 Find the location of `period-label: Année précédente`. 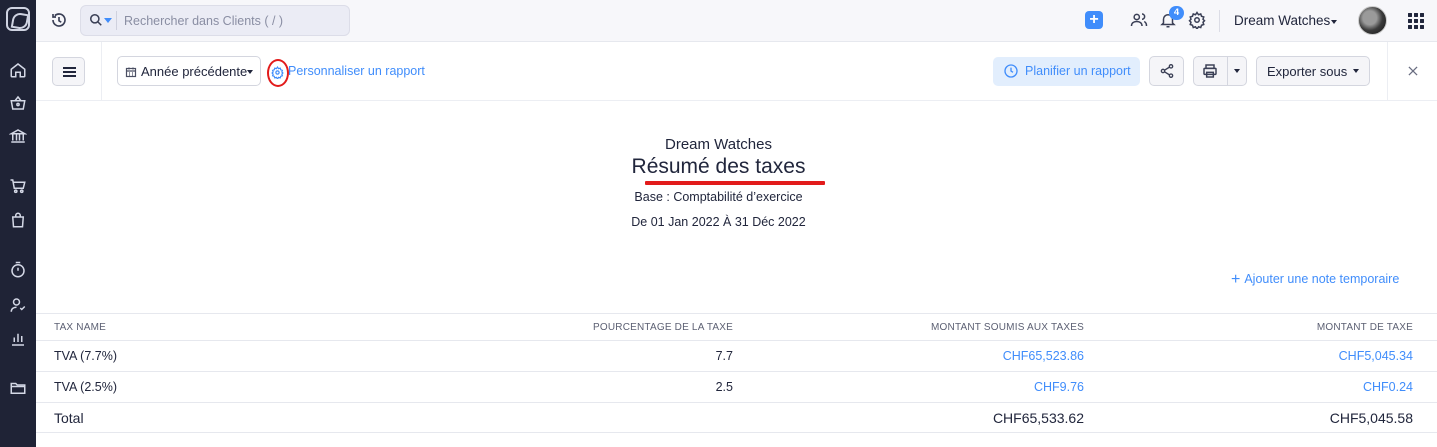

period-label: Année précédente is located at coordinates (194, 71).